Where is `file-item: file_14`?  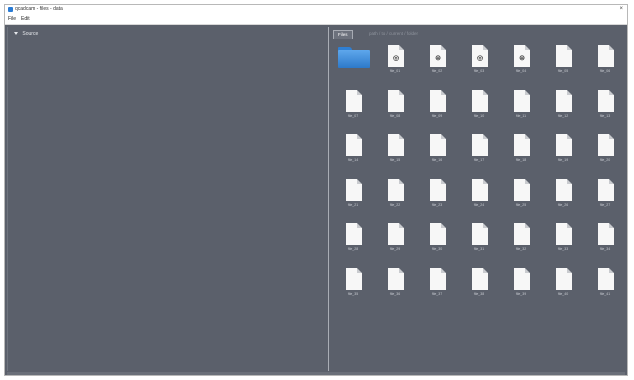
file-item: file_14 is located at coordinates (353, 152).